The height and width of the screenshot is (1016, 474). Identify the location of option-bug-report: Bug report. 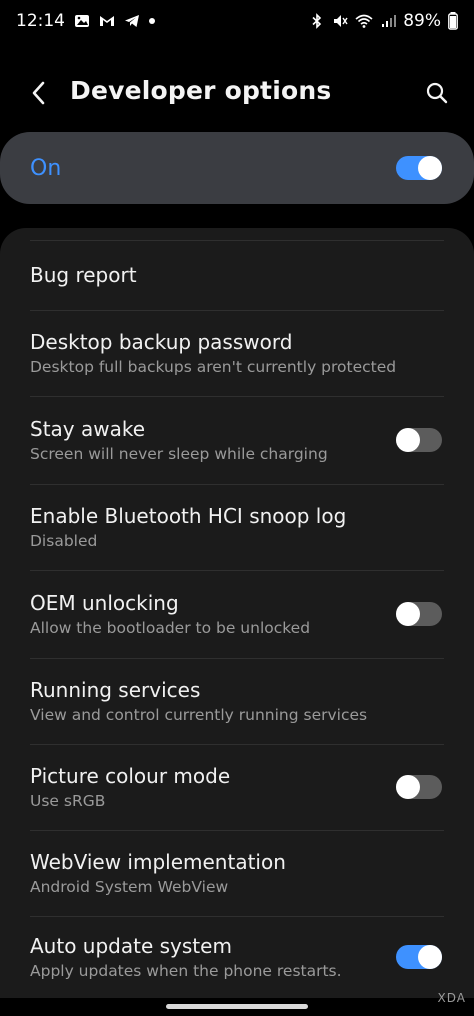
(237, 275).